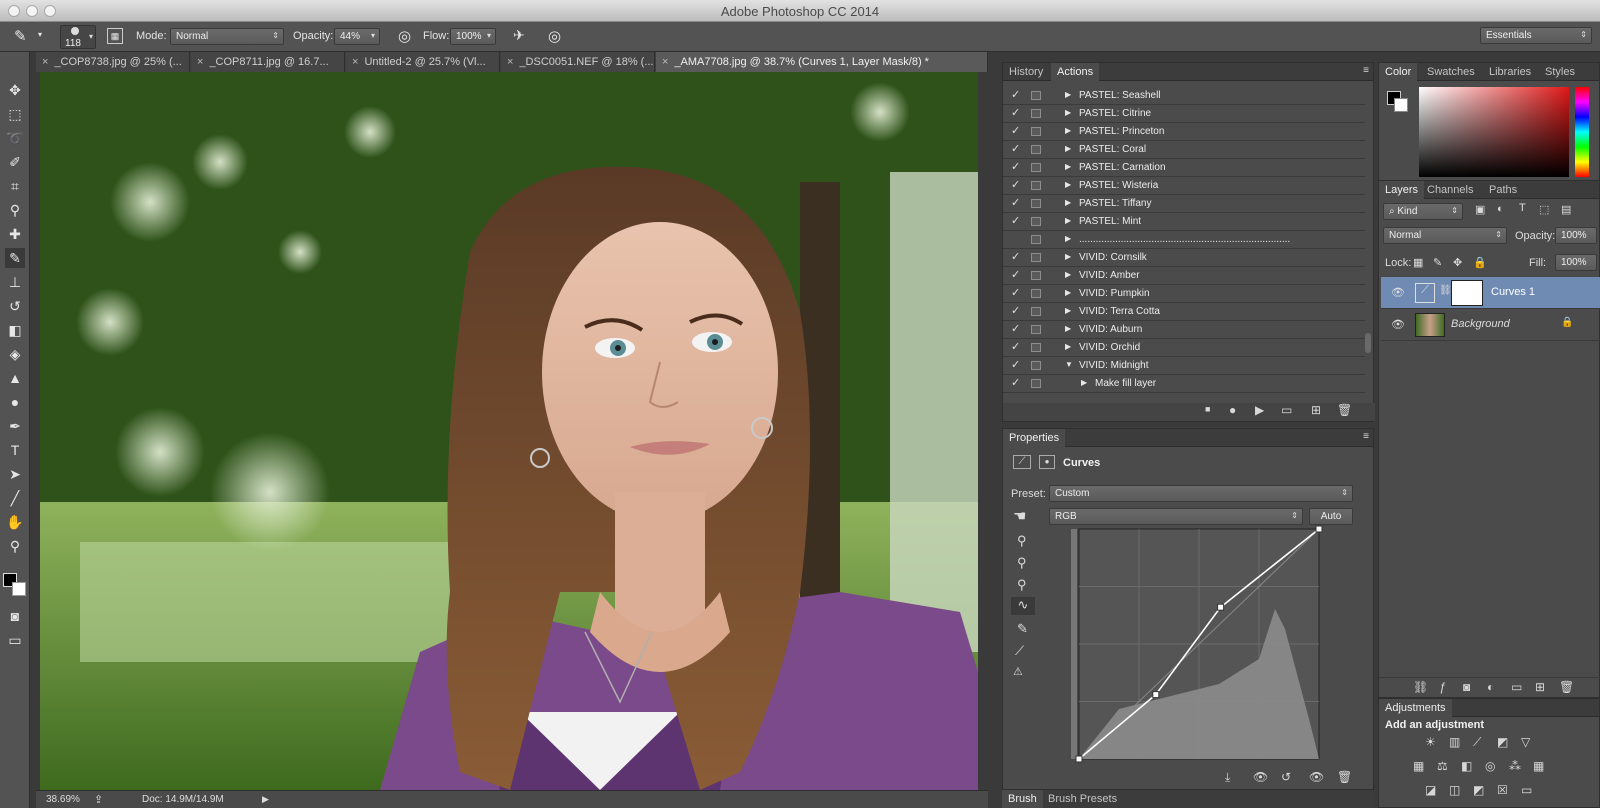 The height and width of the screenshot is (808, 1600). I want to click on pressure-opacity-icon: ◎, so click(404, 36).